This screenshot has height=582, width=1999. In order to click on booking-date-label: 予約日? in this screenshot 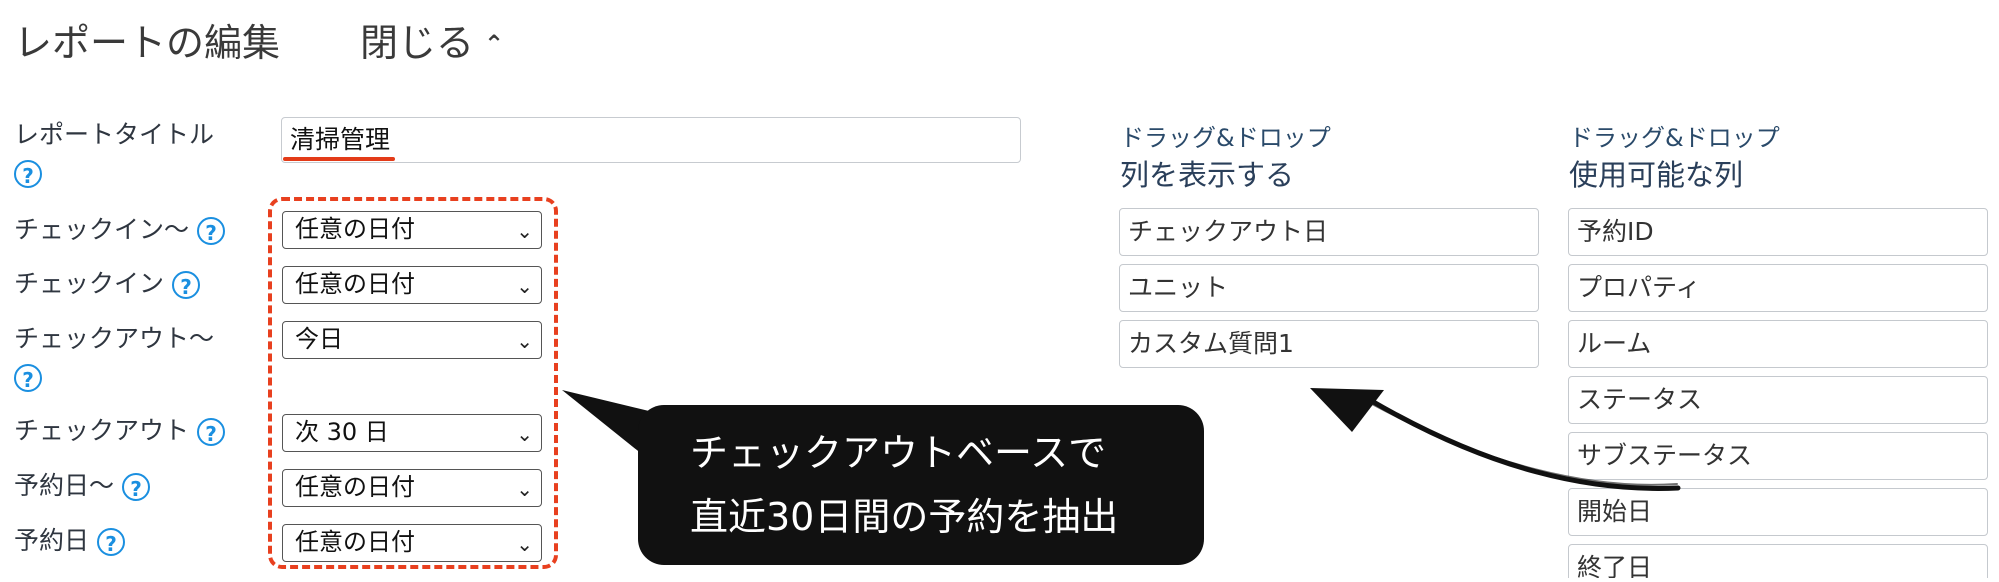, I will do `click(70, 541)`.